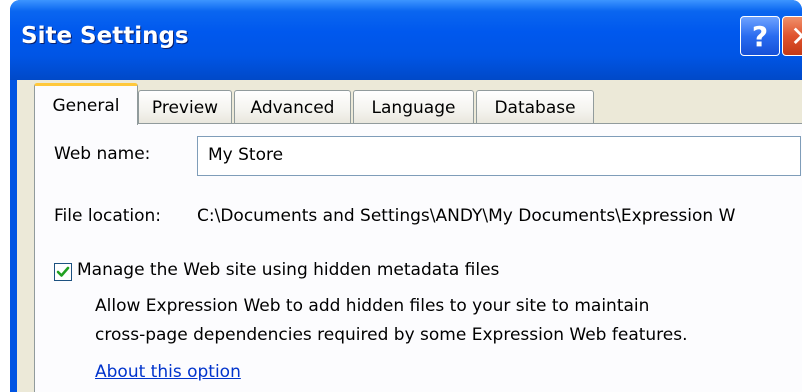 This screenshot has height=392, width=802. What do you see at coordinates (105, 36) in the screenshot?
I see `dialog-title: Site Settings` at bounding box center [105, 36].